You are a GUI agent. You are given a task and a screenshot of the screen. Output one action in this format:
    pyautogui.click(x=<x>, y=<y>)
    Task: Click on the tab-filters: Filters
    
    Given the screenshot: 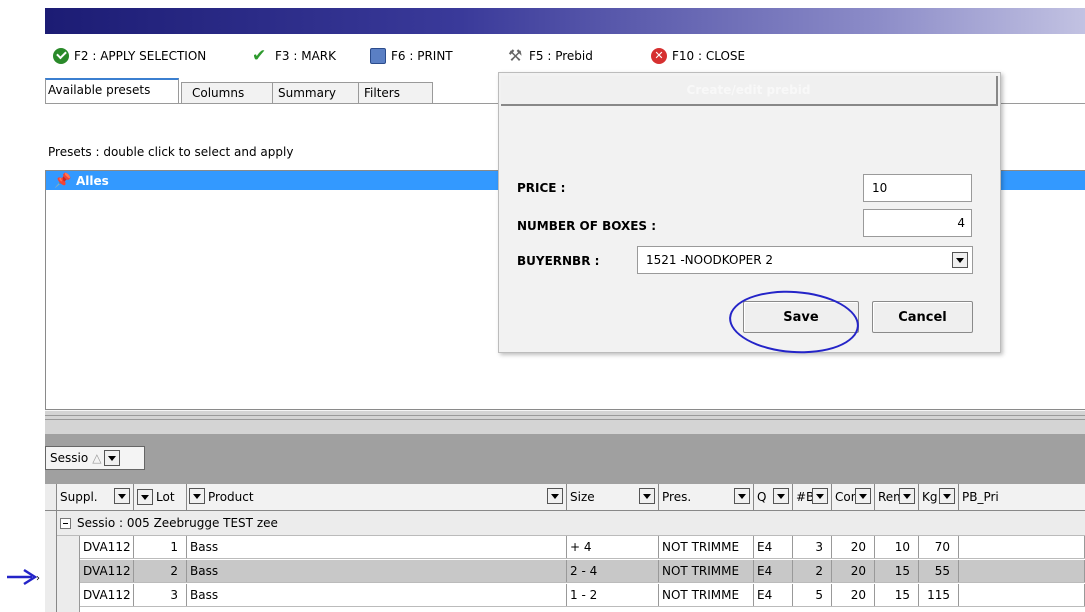 What is the action you would take?
    pyautogui.click(x=393, y=93)
    